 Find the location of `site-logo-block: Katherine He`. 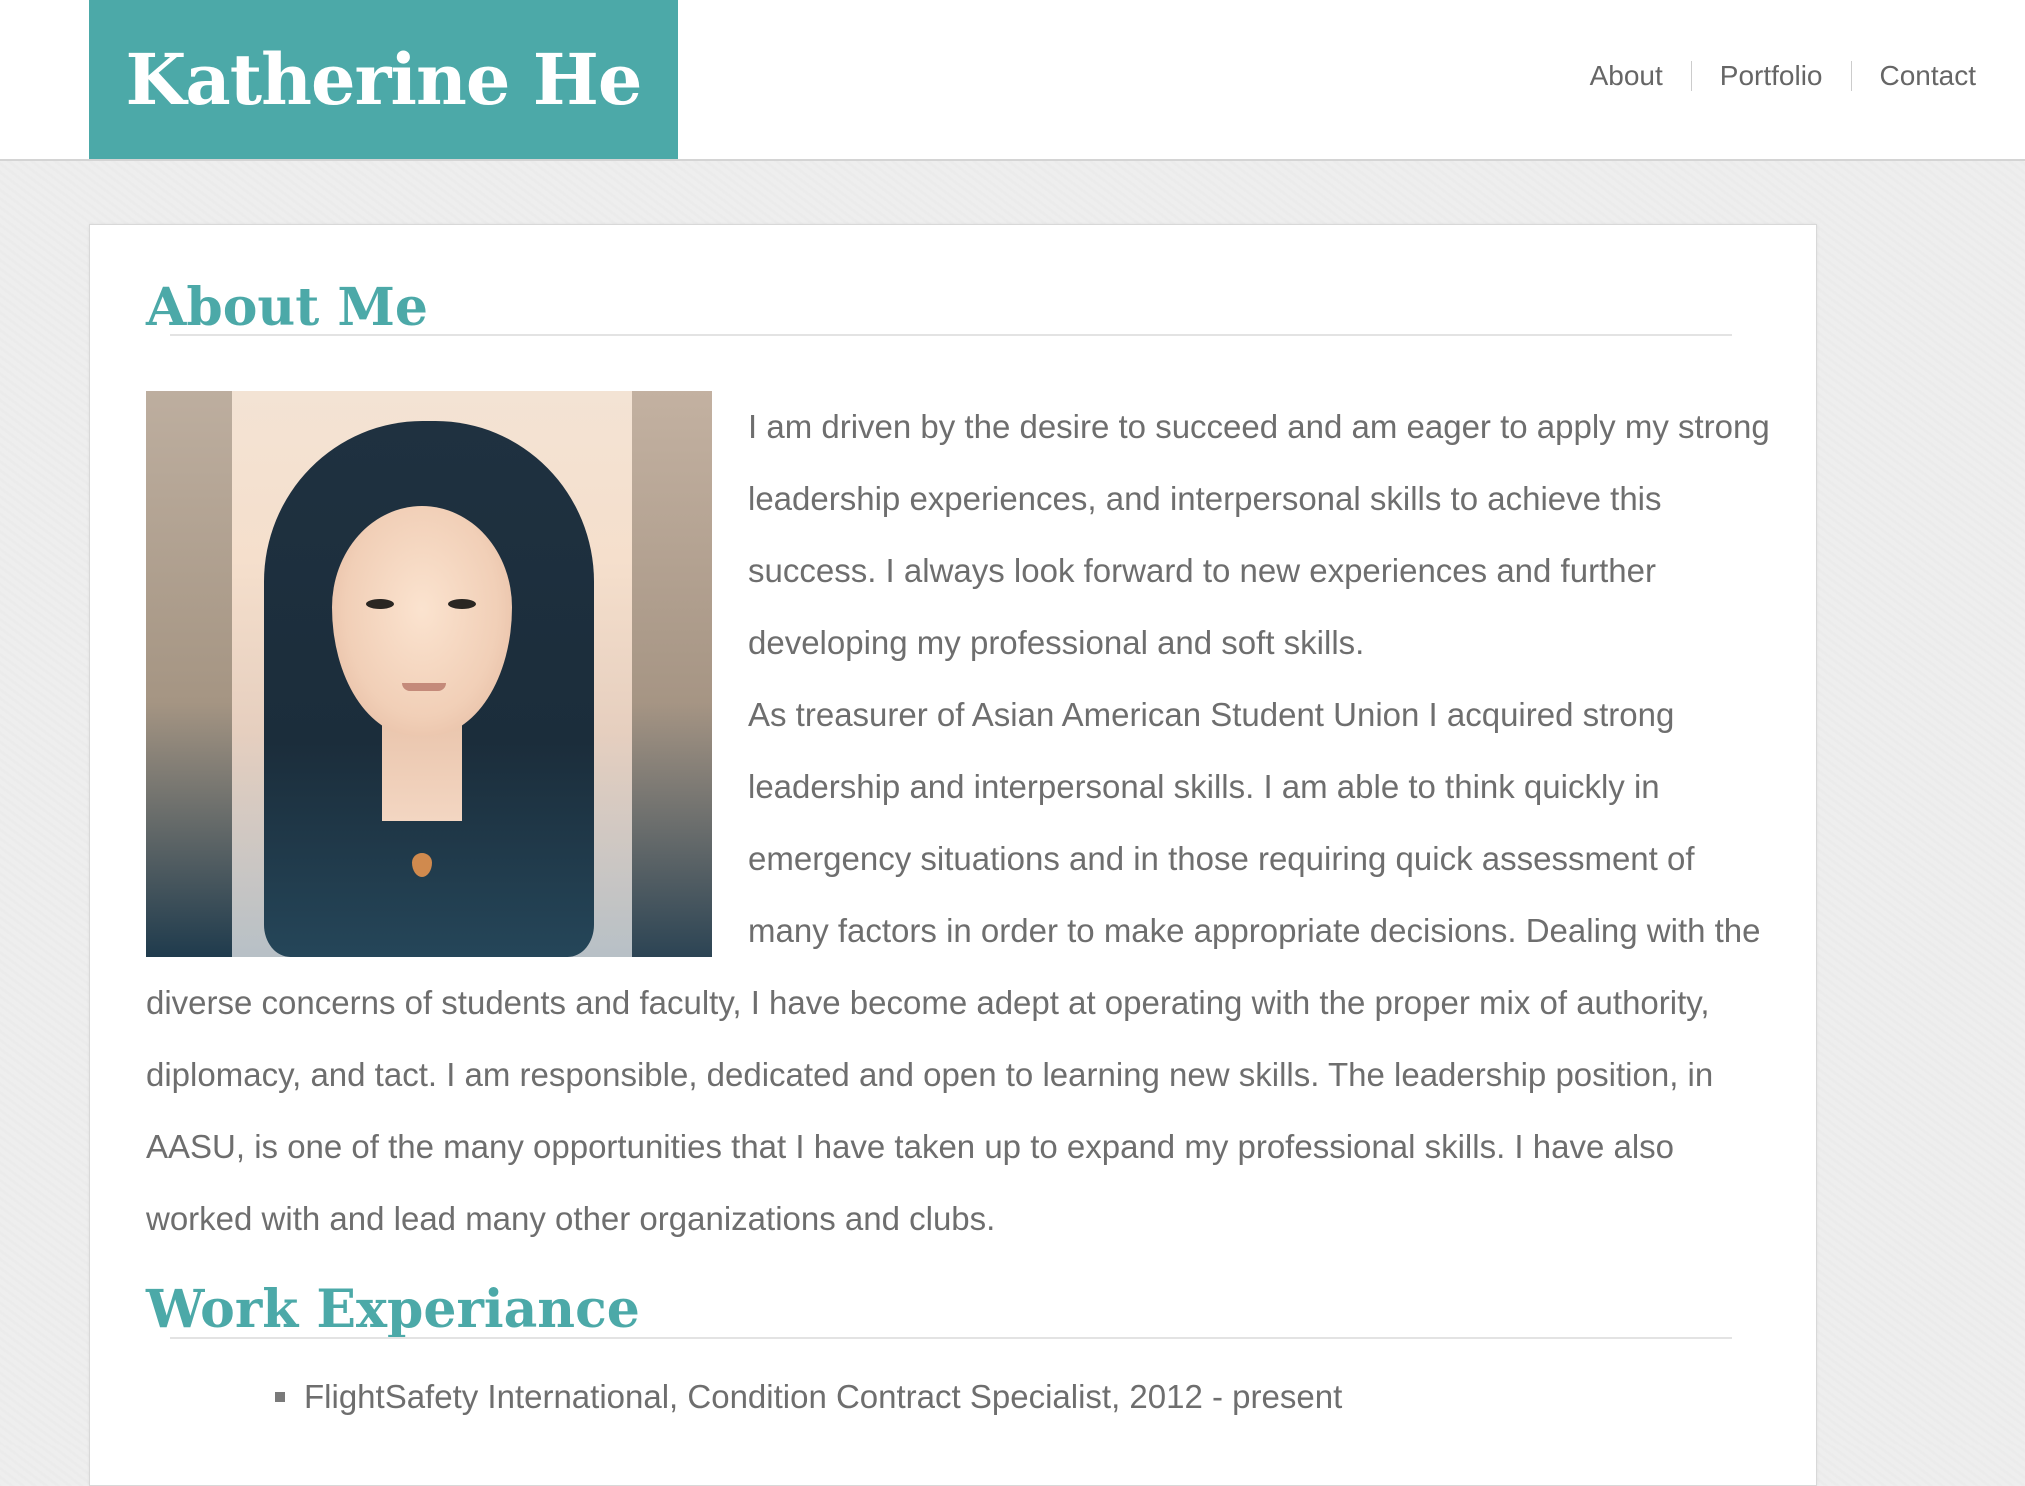

site-logo-block: Katherine He is located at coordinates (383, 79).